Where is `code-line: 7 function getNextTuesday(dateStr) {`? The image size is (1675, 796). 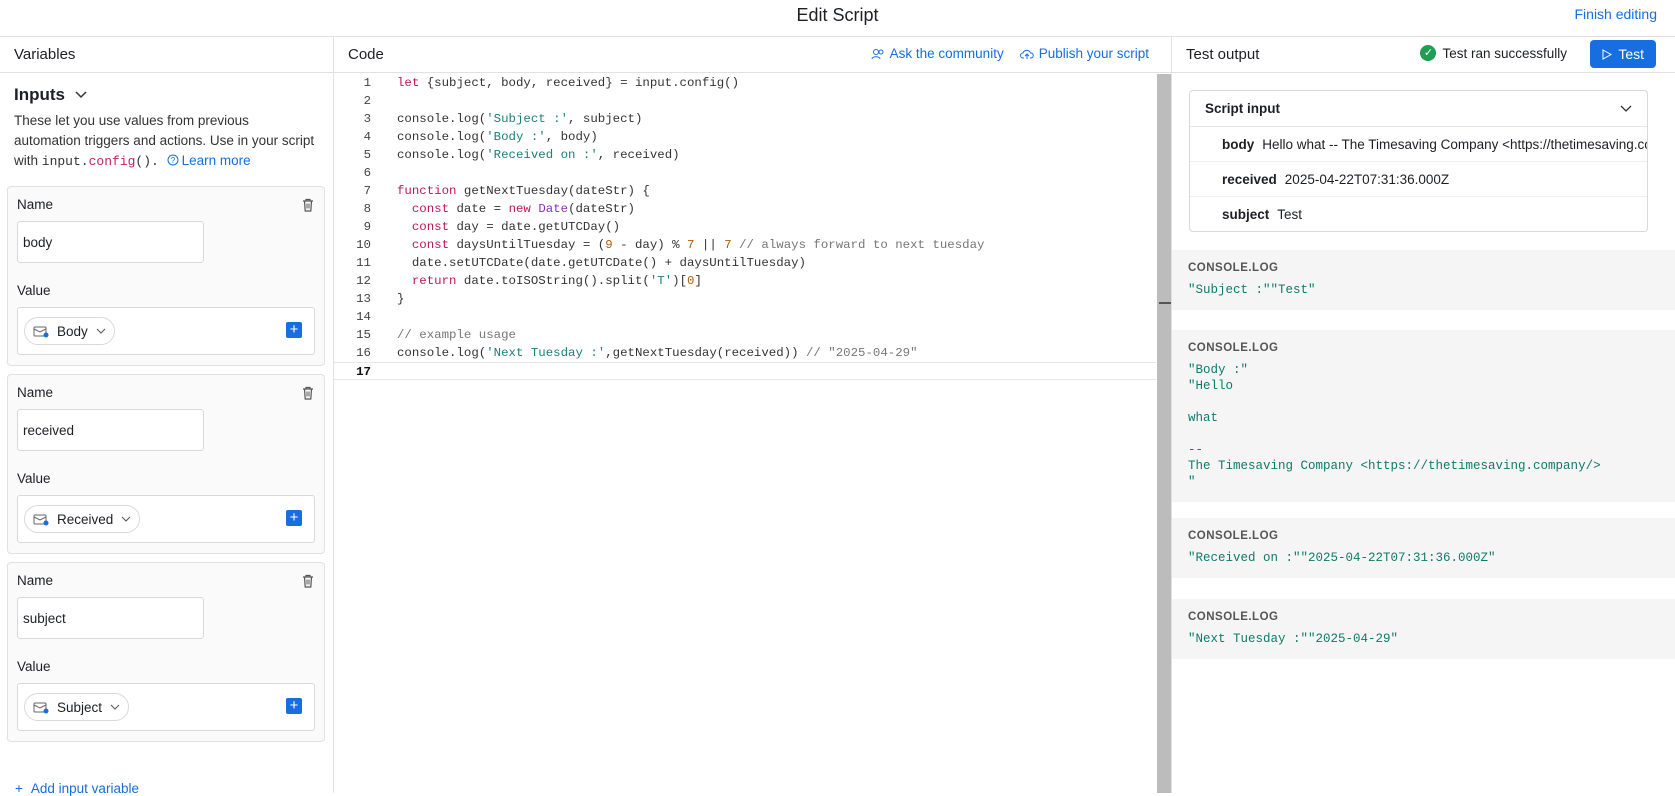 code-line: 7 function getNextTuesday(dateStr) { is located at coordinates (745, 191).